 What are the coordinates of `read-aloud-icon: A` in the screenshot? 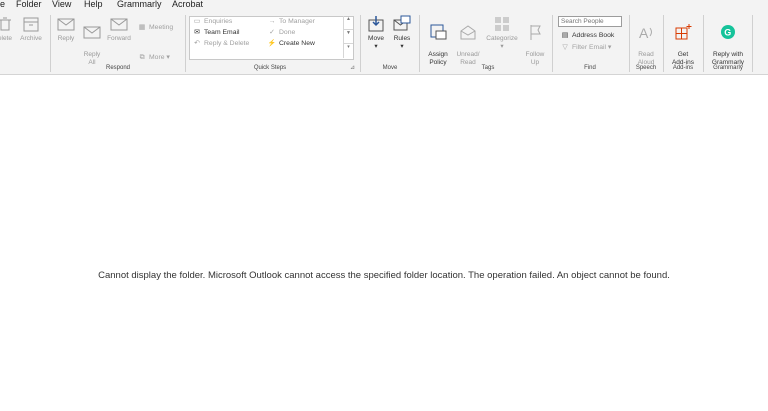 It's located at (645, 33).